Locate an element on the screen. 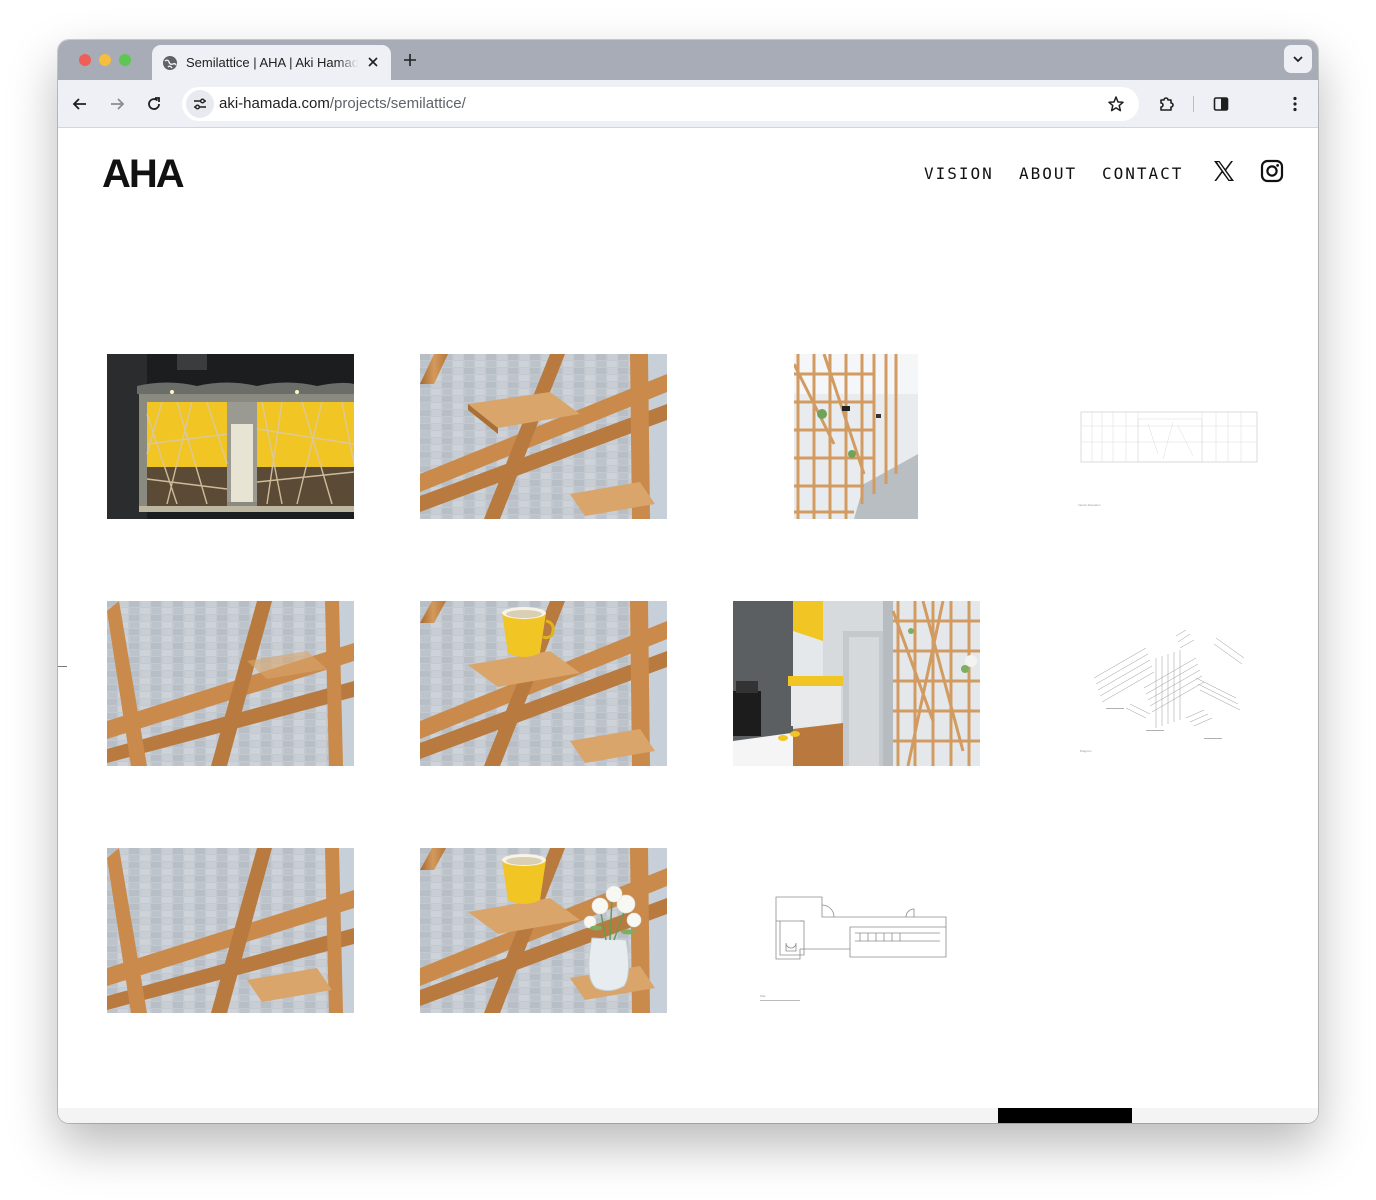 Image resolution: width=1376 pixels, height=1200 pixels. instagram-icon is located at coordinates (1272, 171).